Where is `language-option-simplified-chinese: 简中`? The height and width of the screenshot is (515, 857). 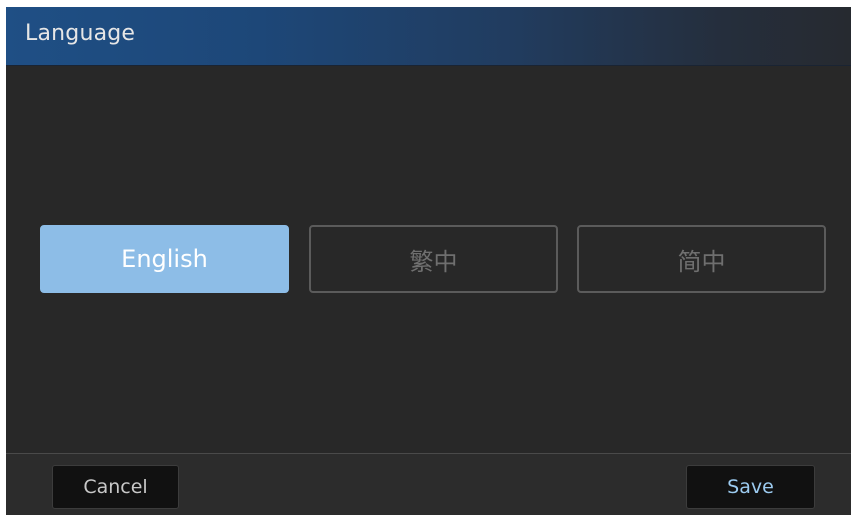
language-option-simplified-chinese: 简中 is located at coordinates (701, 259).